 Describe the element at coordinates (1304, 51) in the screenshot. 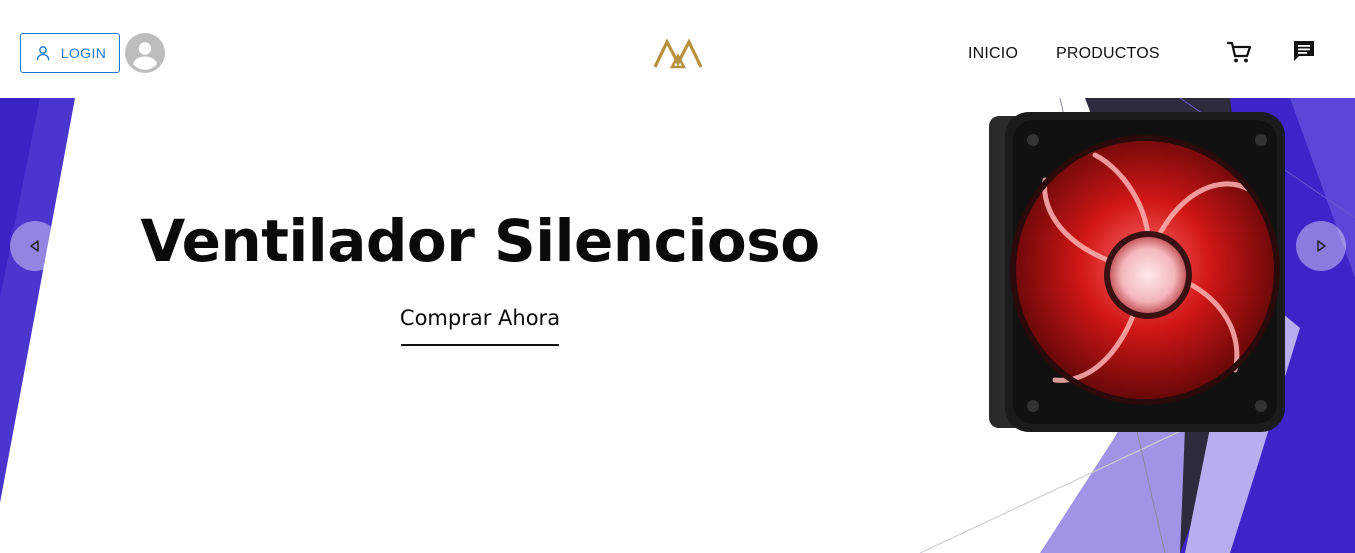

I see `chat-message-icon` at that location.